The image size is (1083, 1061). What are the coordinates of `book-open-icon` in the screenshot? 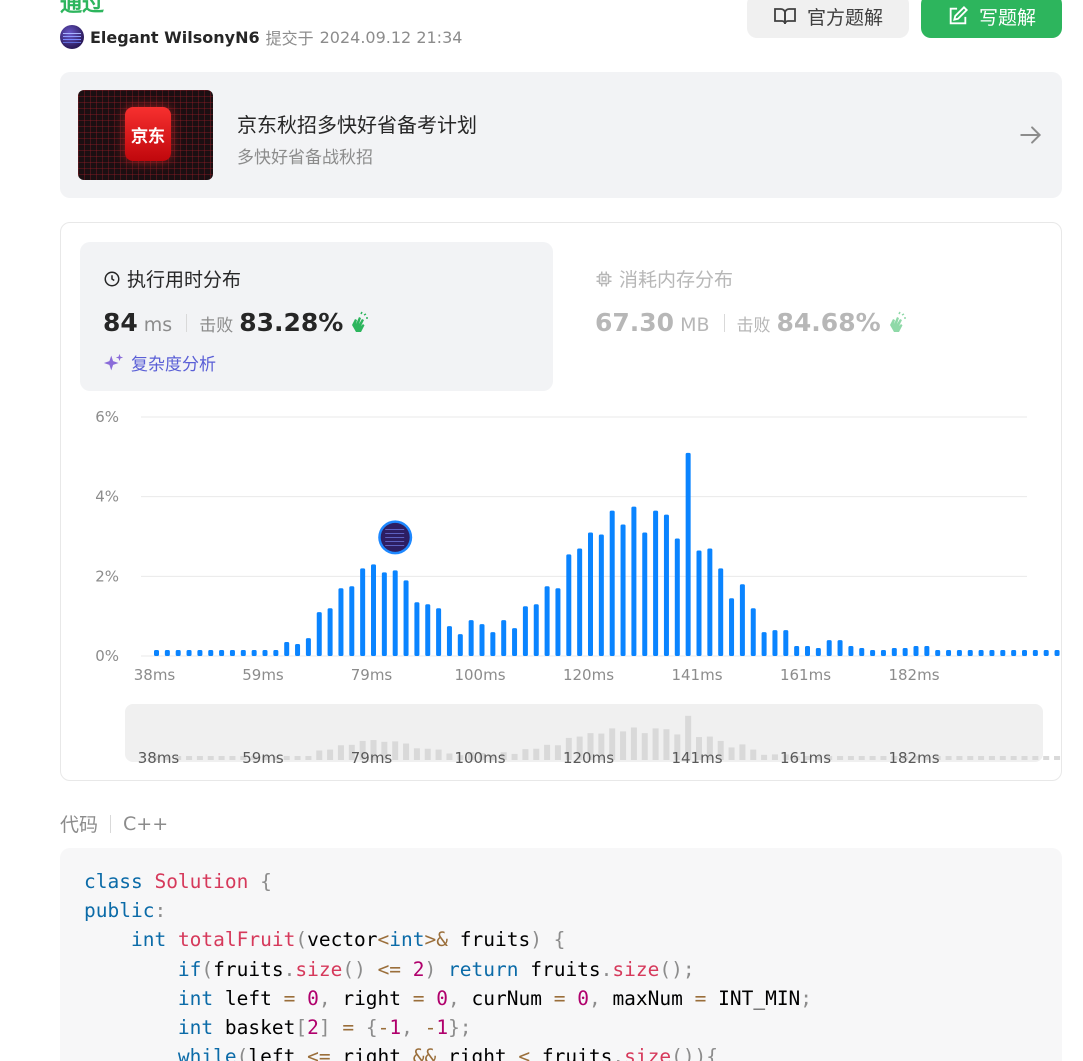 It's located at (785, 16).